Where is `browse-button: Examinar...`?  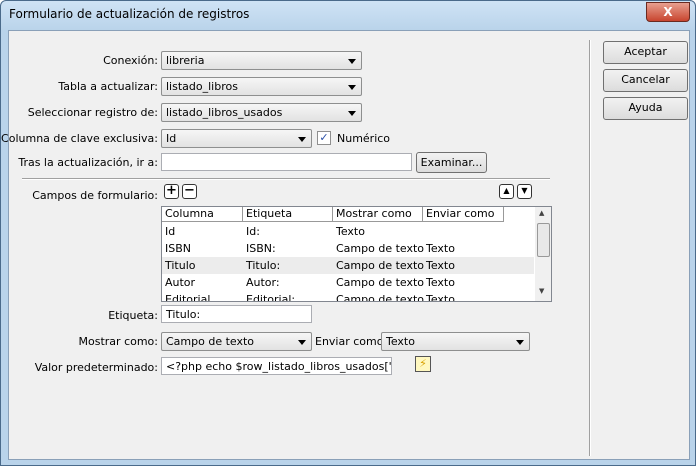 browse-button: Examinar... is located at coordinates (451, 162).